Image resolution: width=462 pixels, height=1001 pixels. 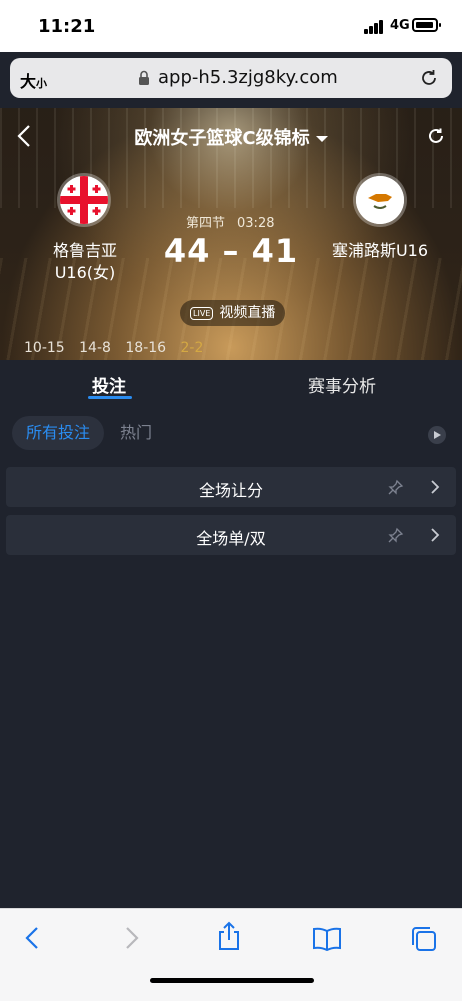 I want to click on live-badge-icon: LIVE, so click(x=202, y=313).